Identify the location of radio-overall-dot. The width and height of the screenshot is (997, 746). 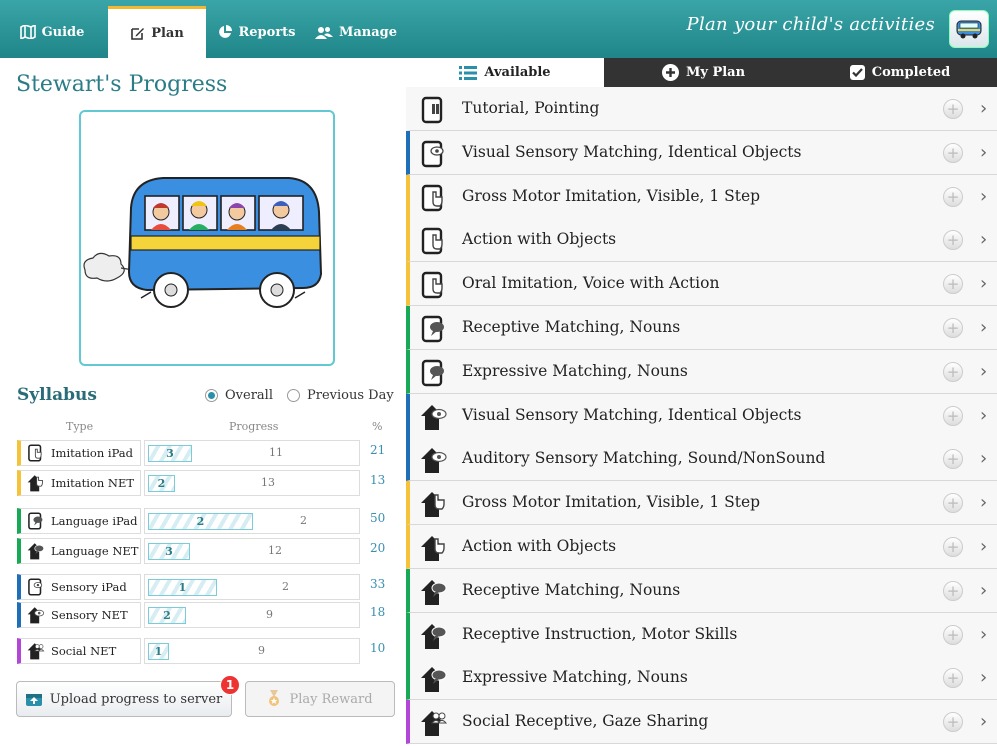
(211, 395).